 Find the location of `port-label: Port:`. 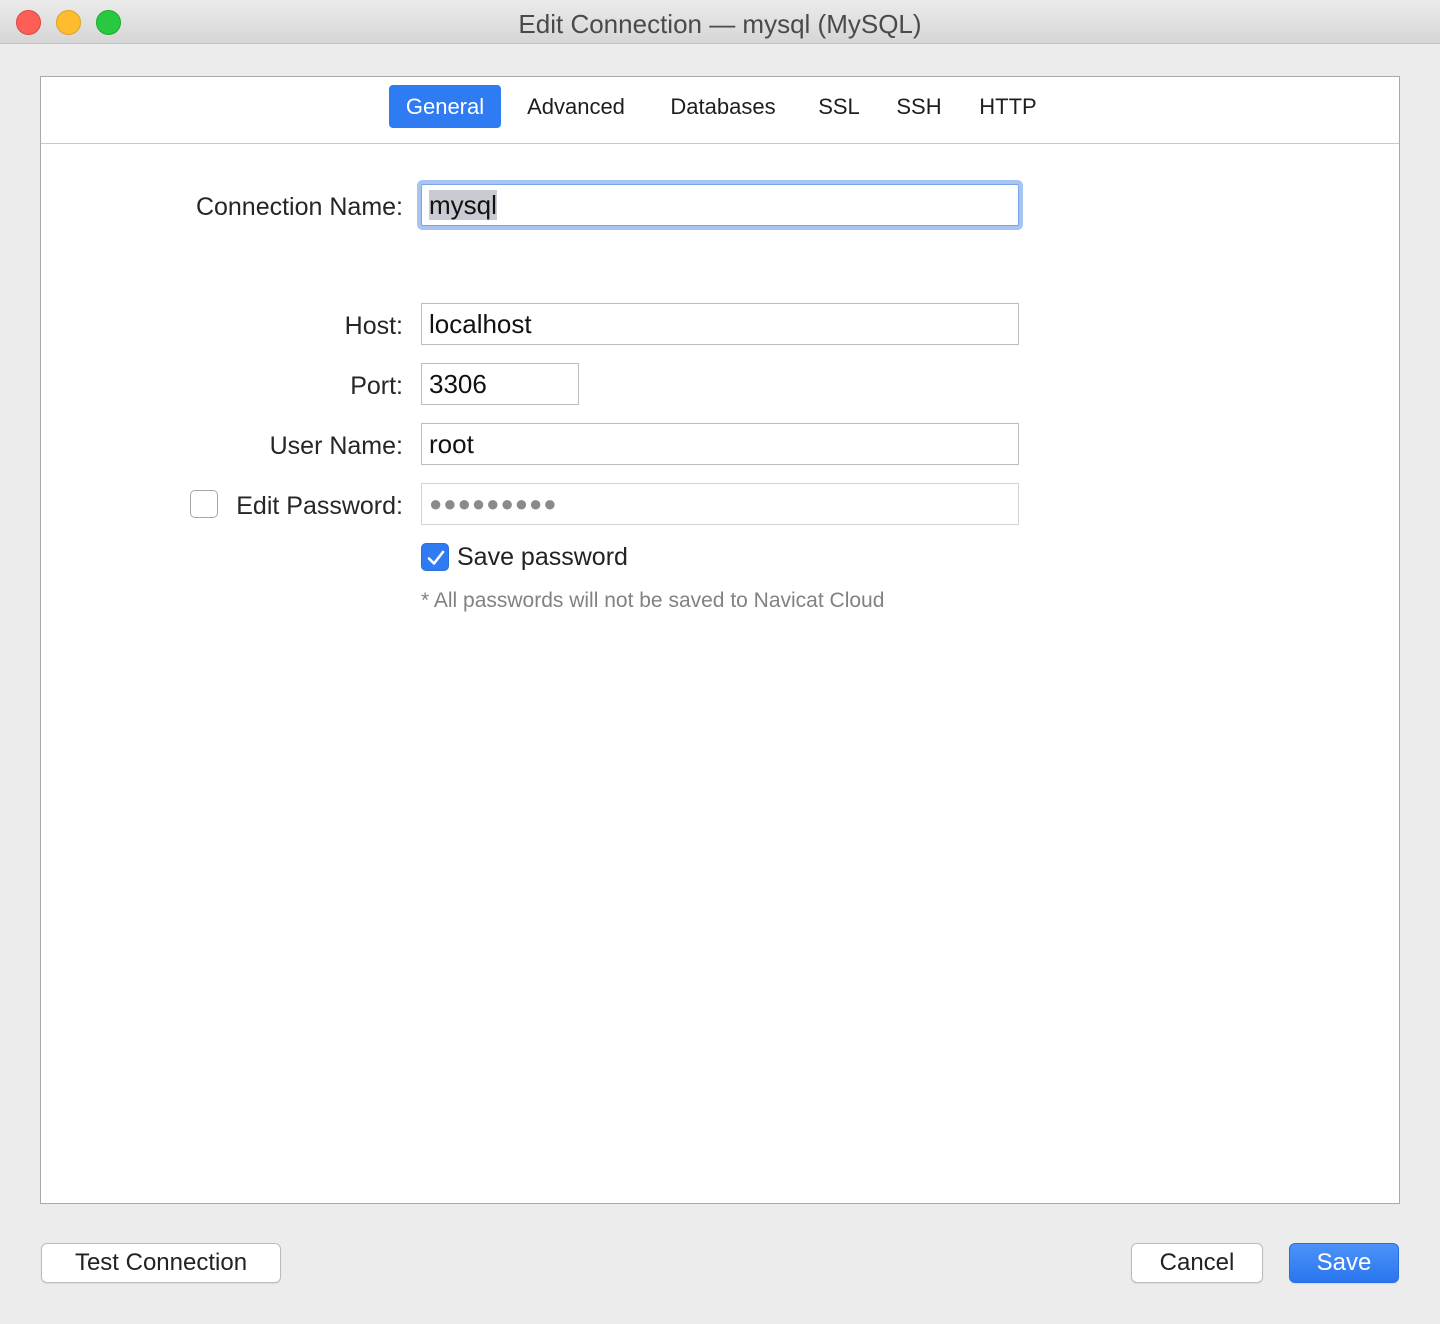

port-label: Port: is located at coordinates (376, 386).